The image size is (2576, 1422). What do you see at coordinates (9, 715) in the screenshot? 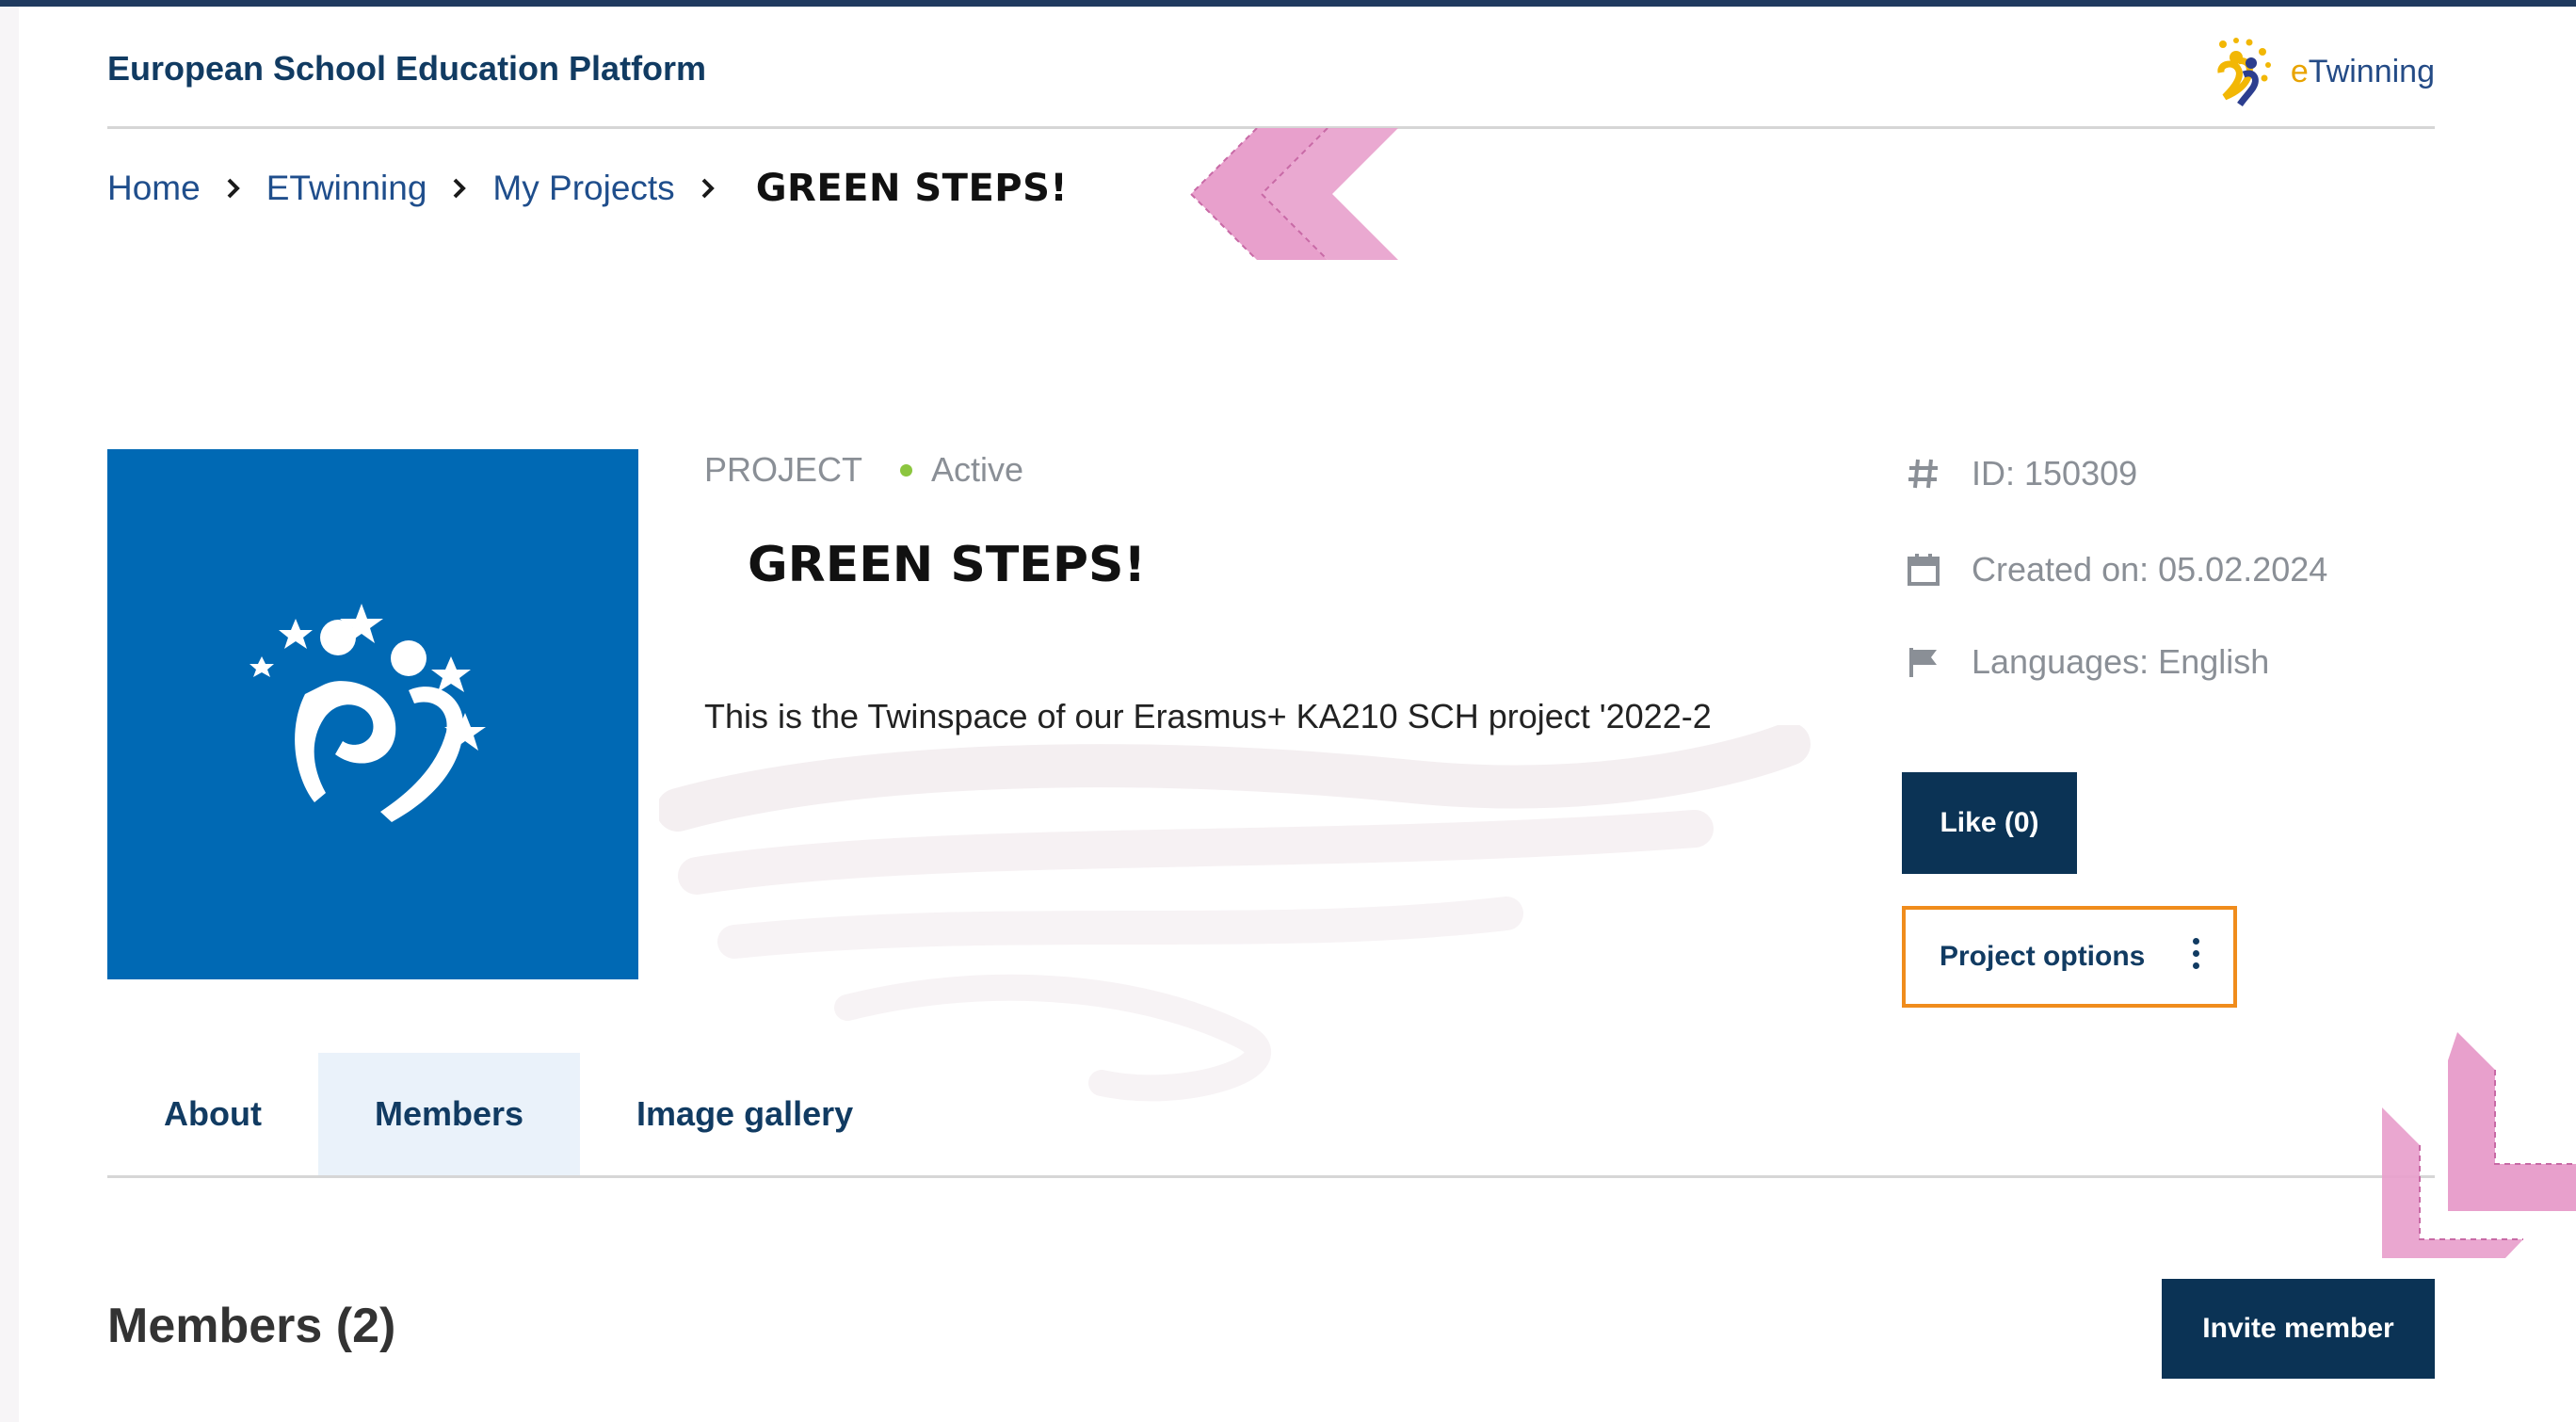
I see `left-strip` at bounding box center [9, 715].